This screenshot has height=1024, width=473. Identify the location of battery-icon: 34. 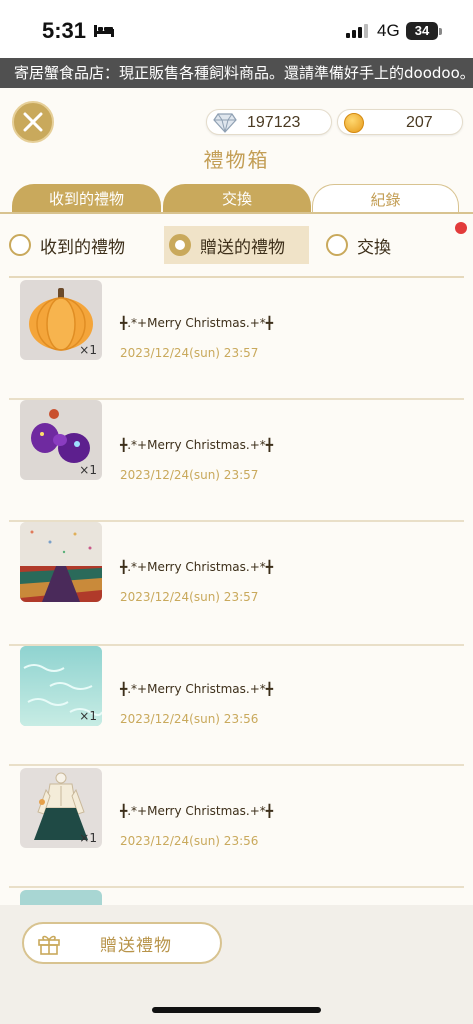
(422, 31).